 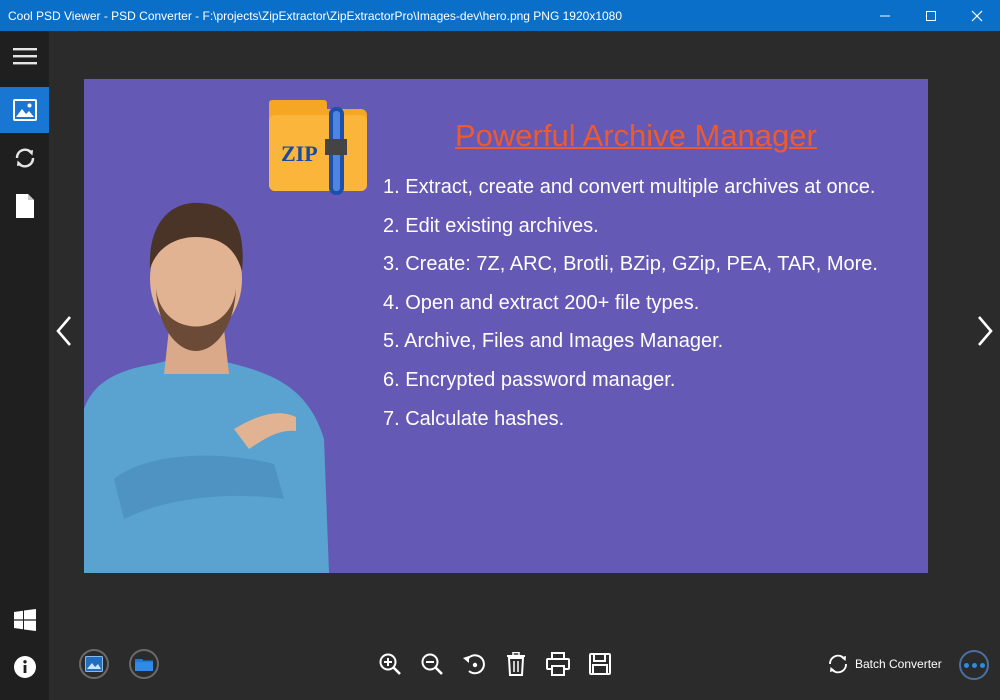 I want to click on feature-item: 2. Edit existing archives., so click(x=491, y=225).